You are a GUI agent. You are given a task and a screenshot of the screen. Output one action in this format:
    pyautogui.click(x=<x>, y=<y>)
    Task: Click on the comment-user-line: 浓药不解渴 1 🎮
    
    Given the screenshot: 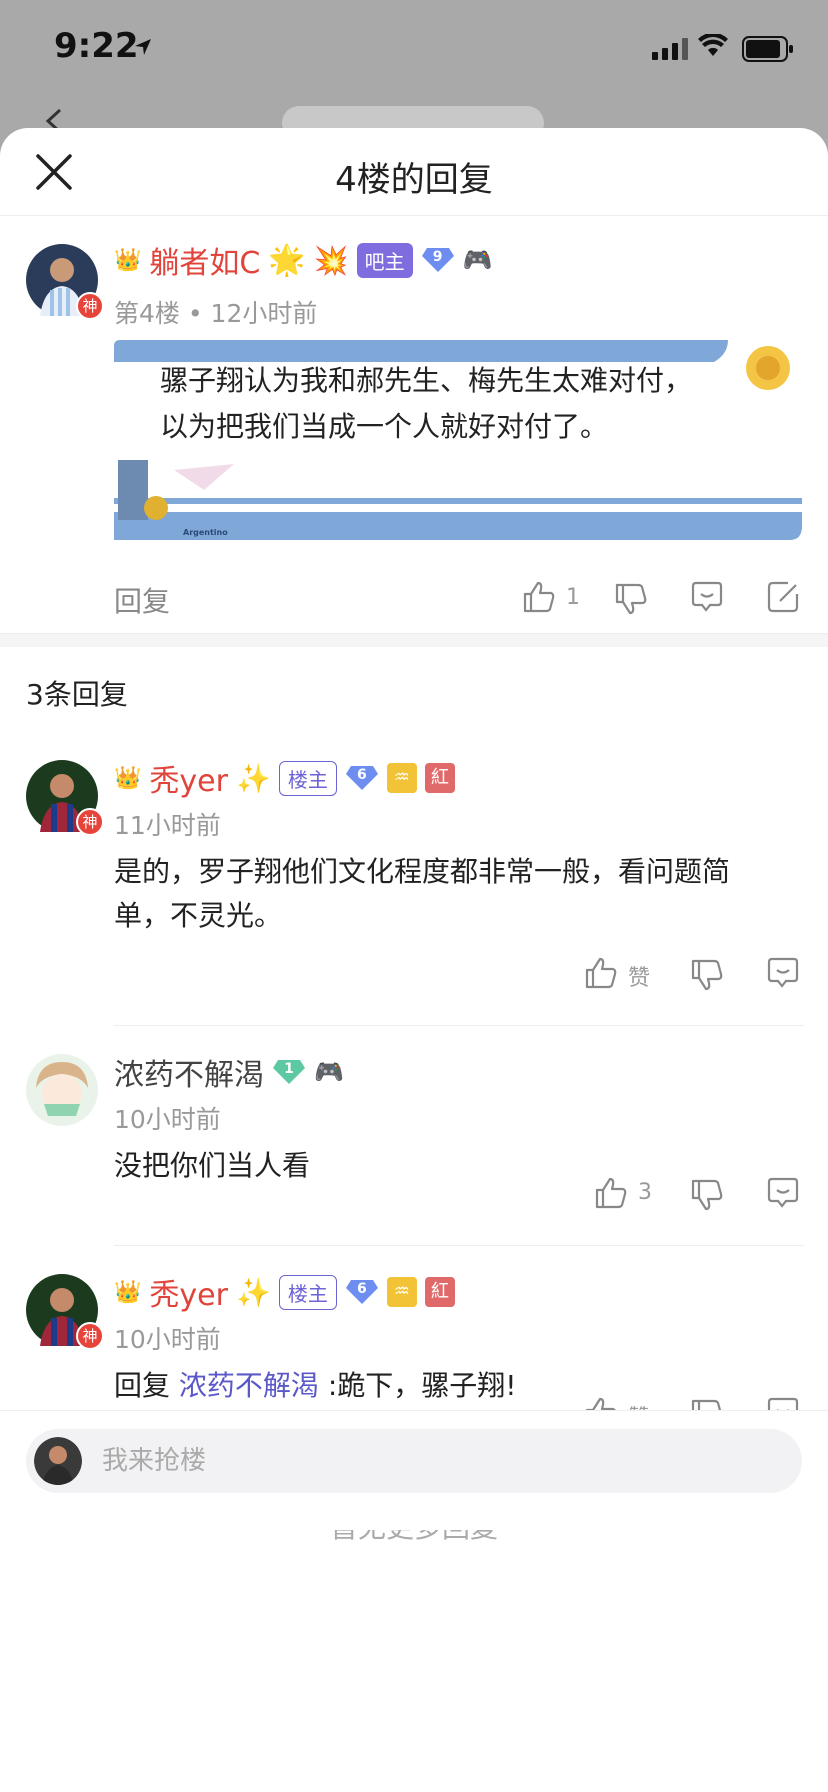 What is the action you would take?
    pyautogui.click(x=229, y=1072)
    